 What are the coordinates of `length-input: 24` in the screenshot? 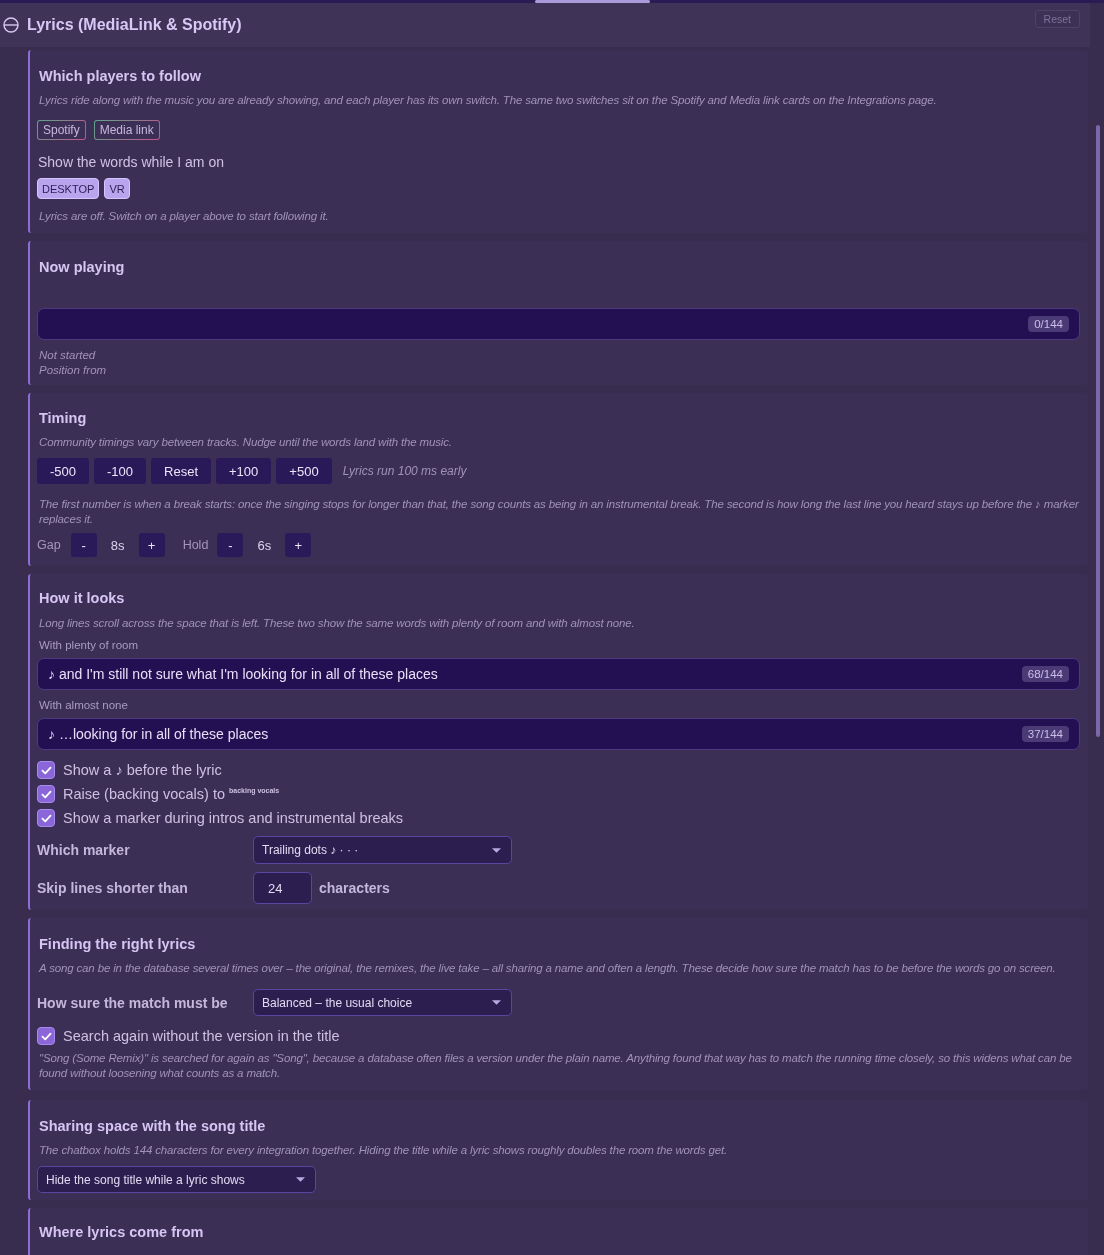 It's located at (282, 888).